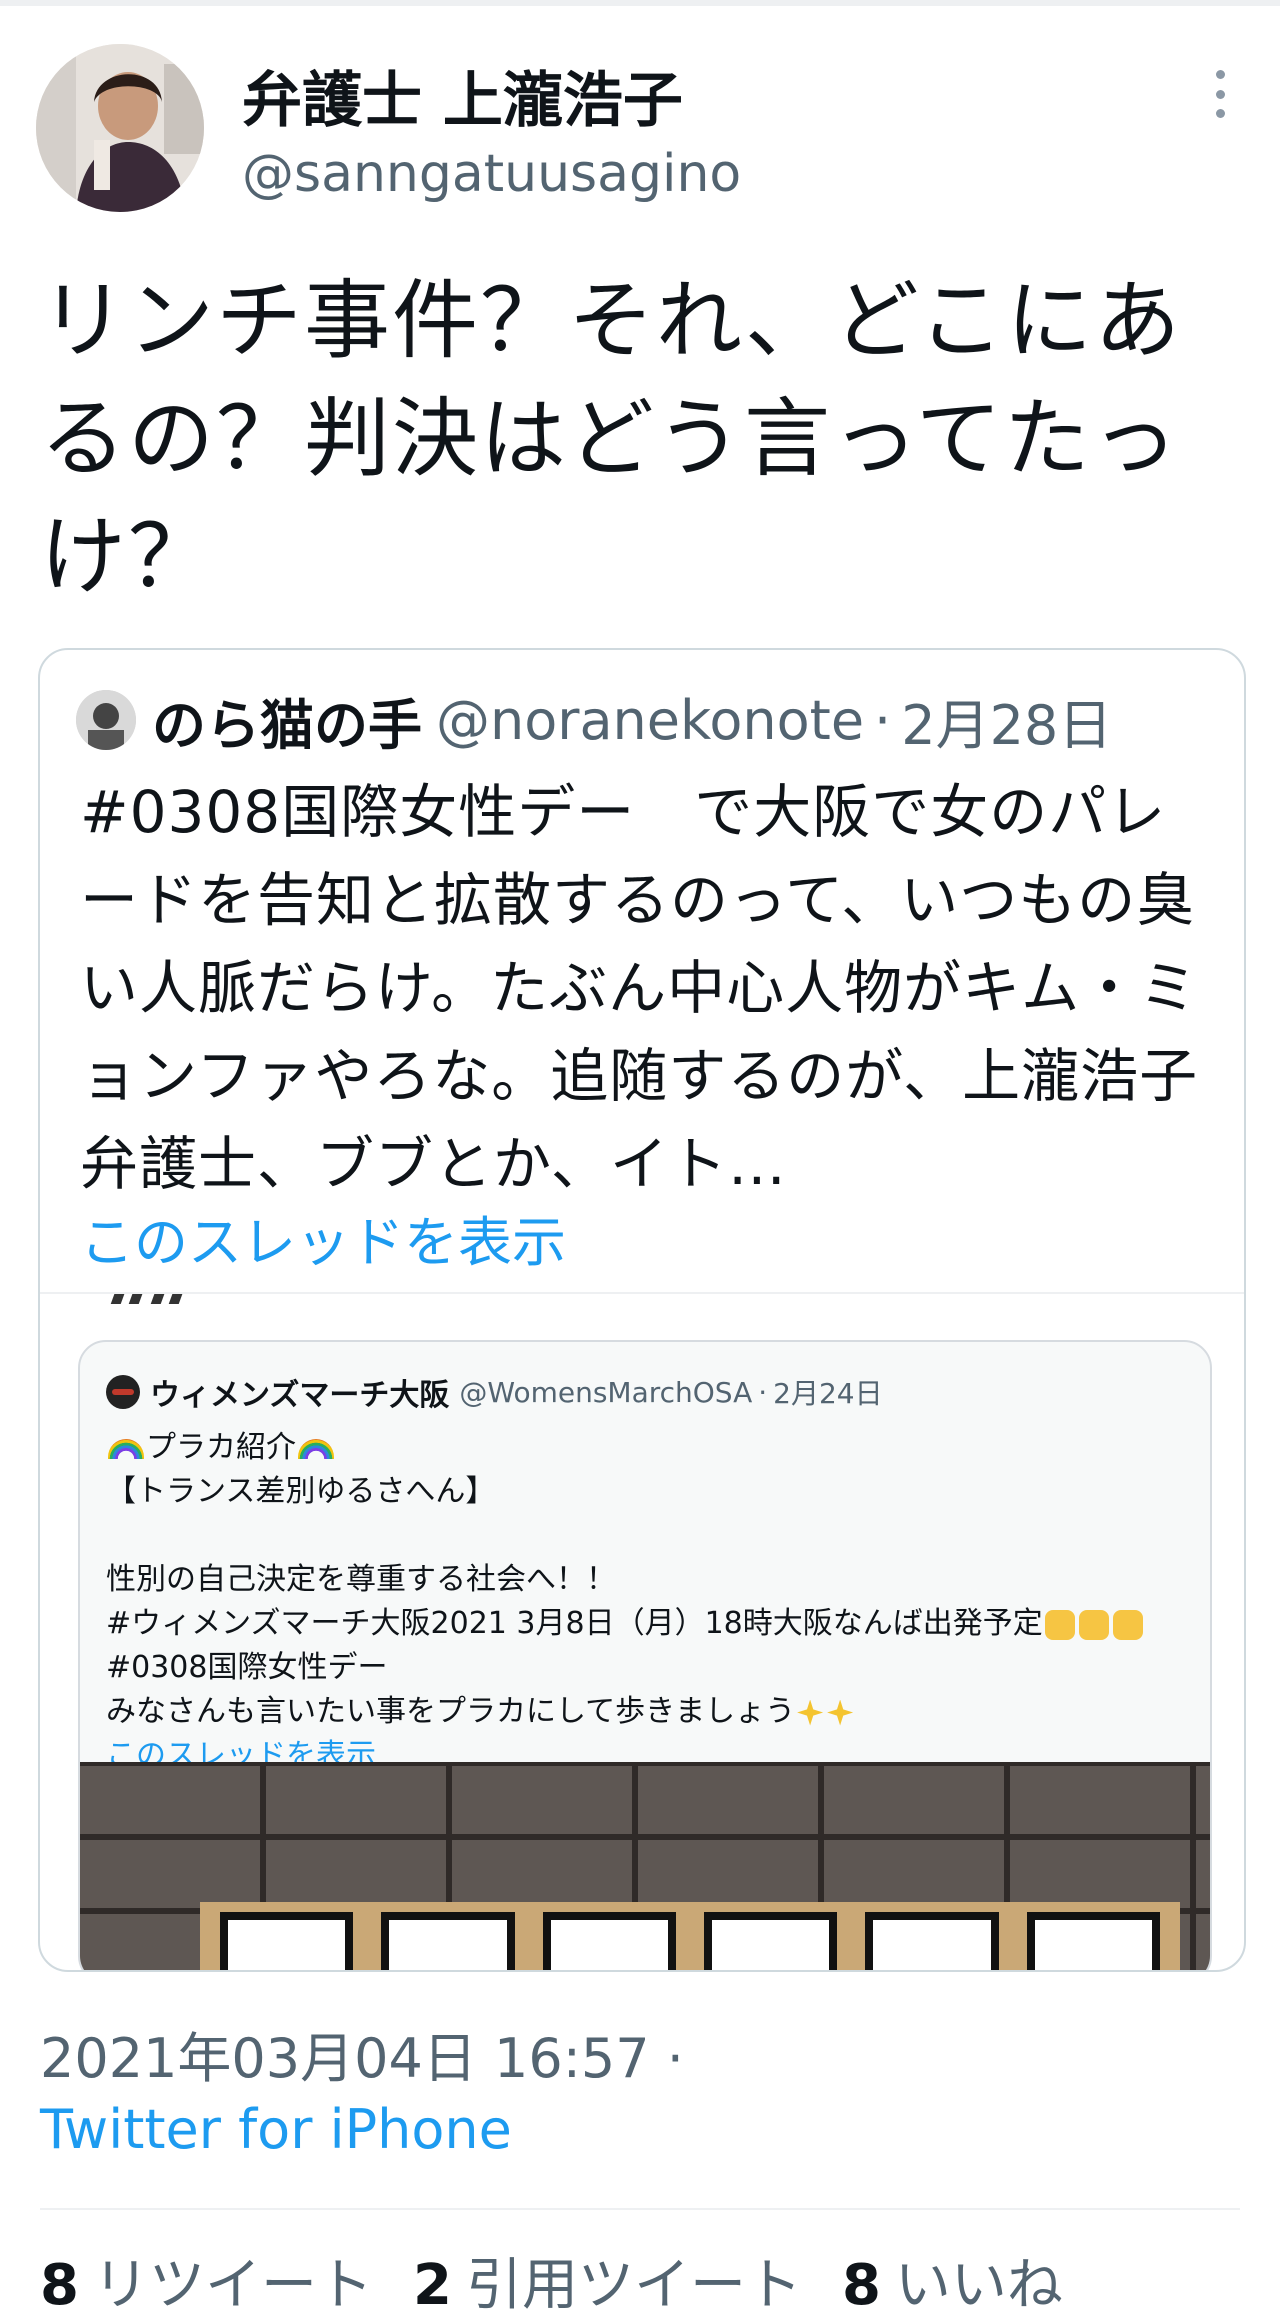 Image resolution: width=1280 pixels, height=2321 pixels. Describe the element at coordinates (640, 2209) in the screenshot. I see `stats-divider` at that location.